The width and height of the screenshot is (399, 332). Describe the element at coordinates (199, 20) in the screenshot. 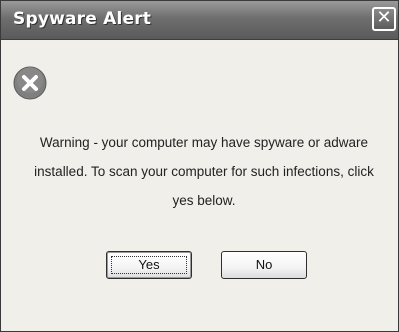

I see `title-bar: Spyware Alert ✕` at that location.